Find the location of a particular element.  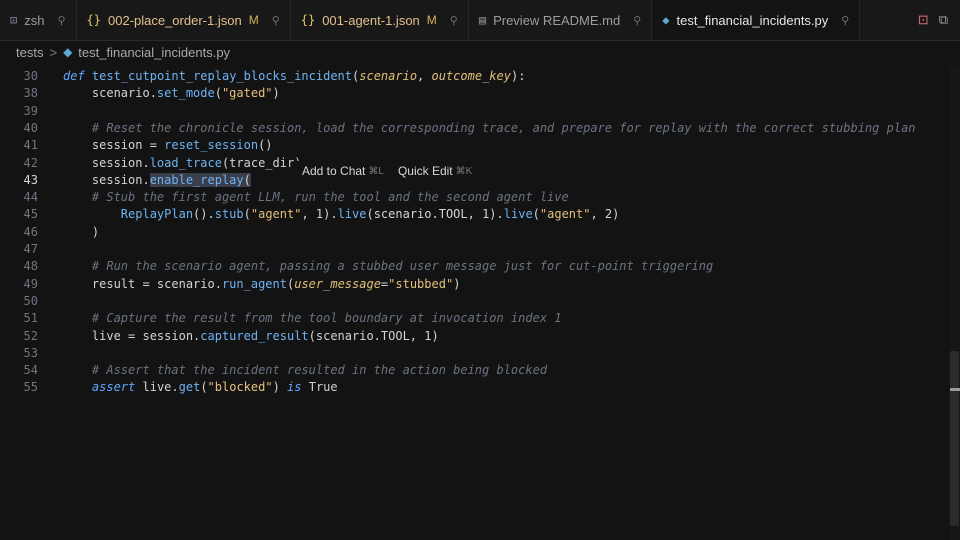

breadcrumb: tests > ◆ test_financial_incidents.py is located at coordinates (480, 52).